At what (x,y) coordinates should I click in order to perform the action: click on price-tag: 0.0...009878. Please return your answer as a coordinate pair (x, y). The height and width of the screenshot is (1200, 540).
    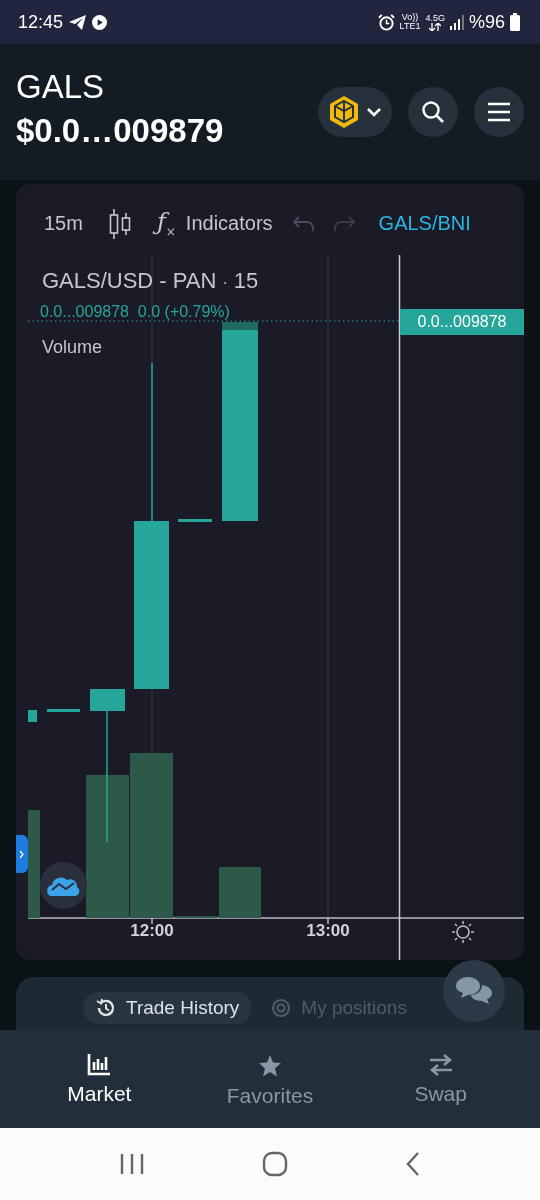
    Looking at the image, I should click on (462, 322).